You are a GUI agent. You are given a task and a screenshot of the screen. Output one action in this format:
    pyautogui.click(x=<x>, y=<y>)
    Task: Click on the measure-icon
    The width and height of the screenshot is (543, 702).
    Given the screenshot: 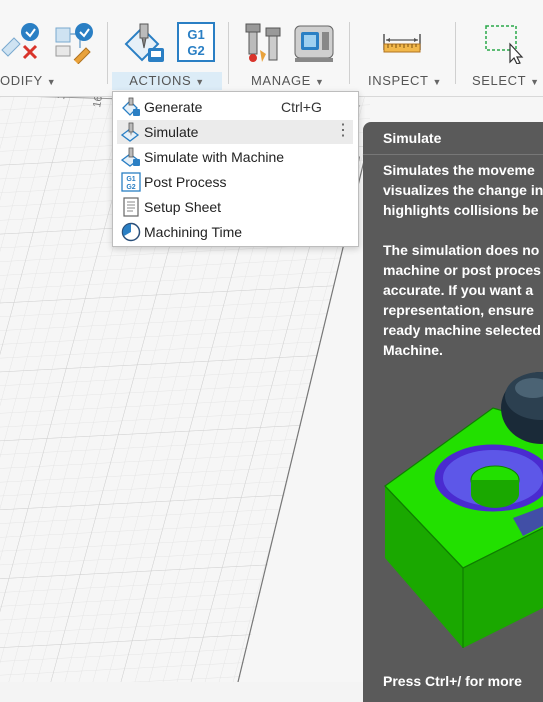 What is the action you would take?
    pyautogui.click(x=402, y=42)
    